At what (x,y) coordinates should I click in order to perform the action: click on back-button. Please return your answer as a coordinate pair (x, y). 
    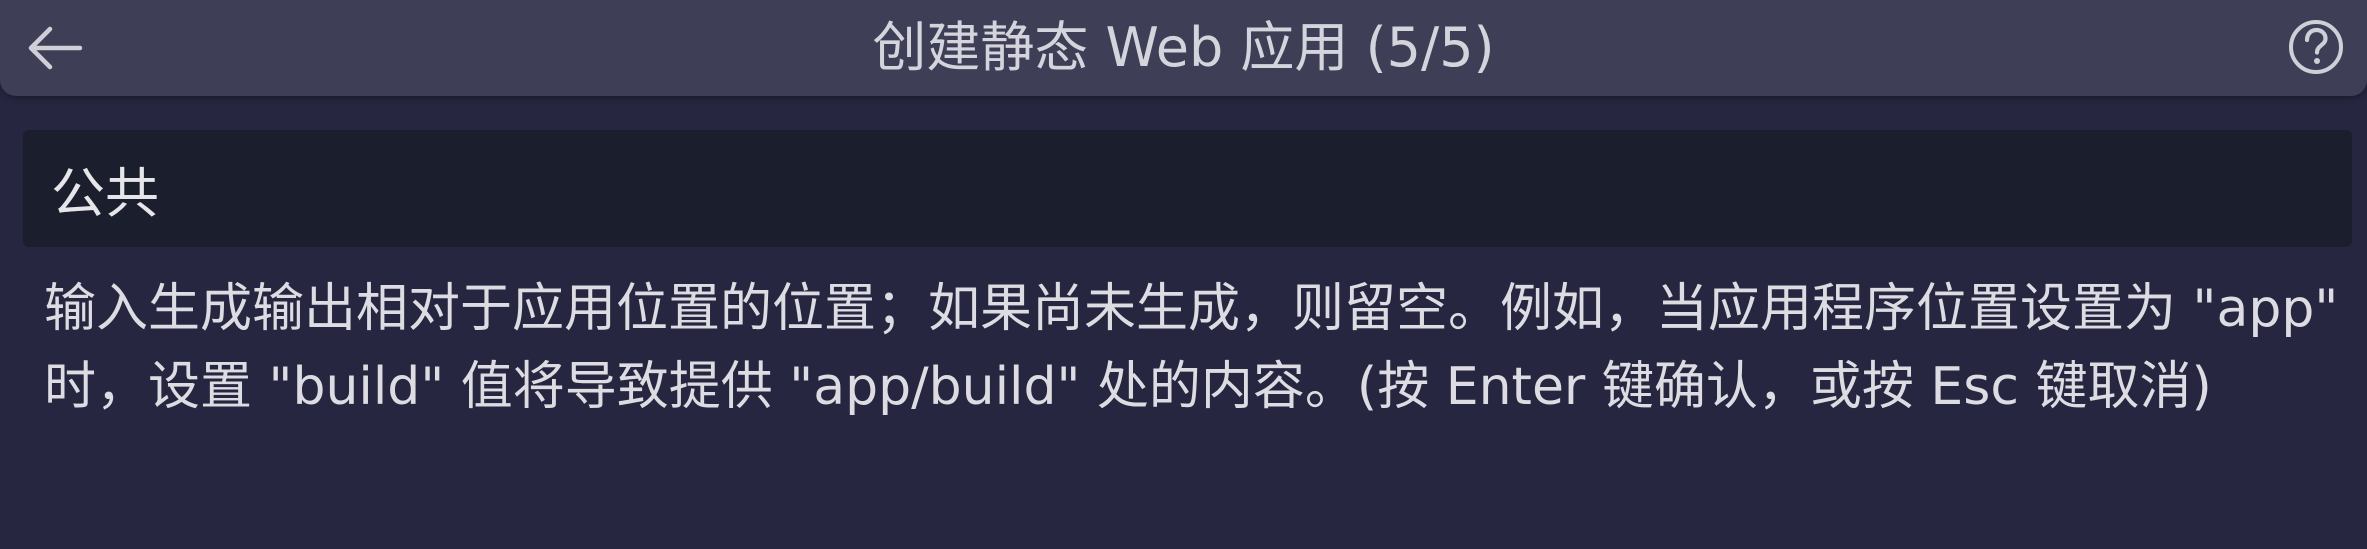
    Looking at the image, I should click on (54, 48).